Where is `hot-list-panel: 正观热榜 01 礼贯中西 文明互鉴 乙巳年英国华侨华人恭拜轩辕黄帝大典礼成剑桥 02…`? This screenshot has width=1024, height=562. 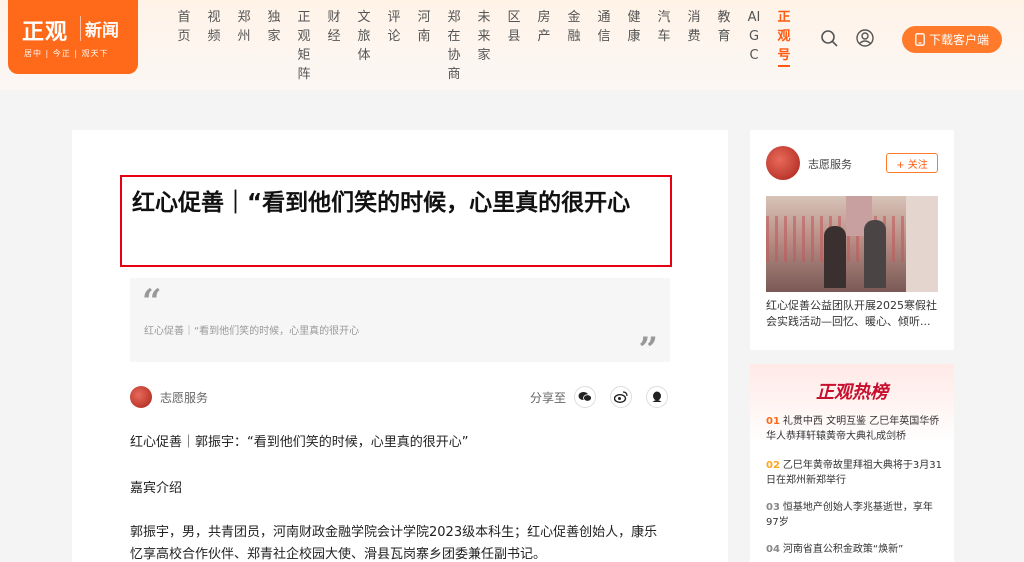 hot-list-panel: 正观热榜 01 礼贯中西 文明互鉴 乙巳年英国华侨华人恭拜轩辕黄帝大典礼成剑桥 02… is located at coordinates (852, 463).